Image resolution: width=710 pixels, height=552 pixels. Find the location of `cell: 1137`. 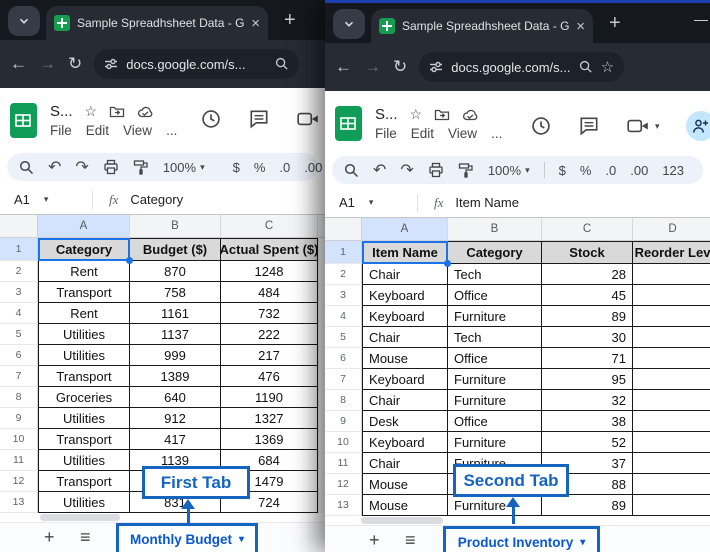

cell: 1137 is located at coordinates (175, 334).